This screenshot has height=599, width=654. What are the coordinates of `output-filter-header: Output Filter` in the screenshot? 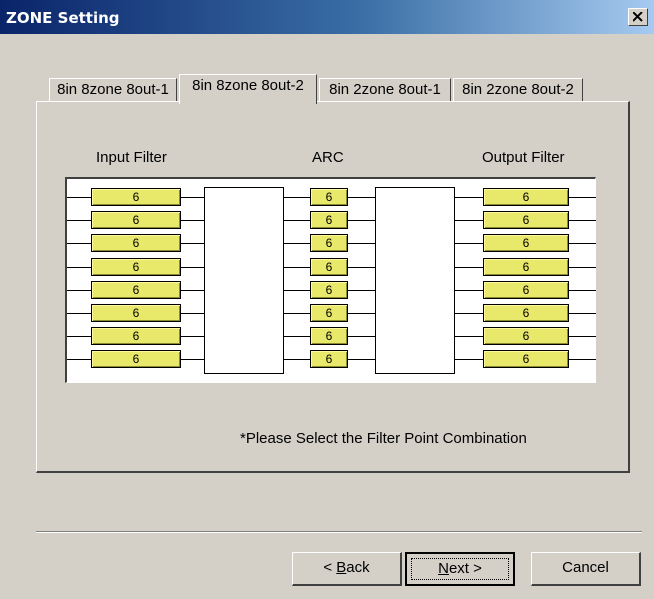 It's located at (523, 157).